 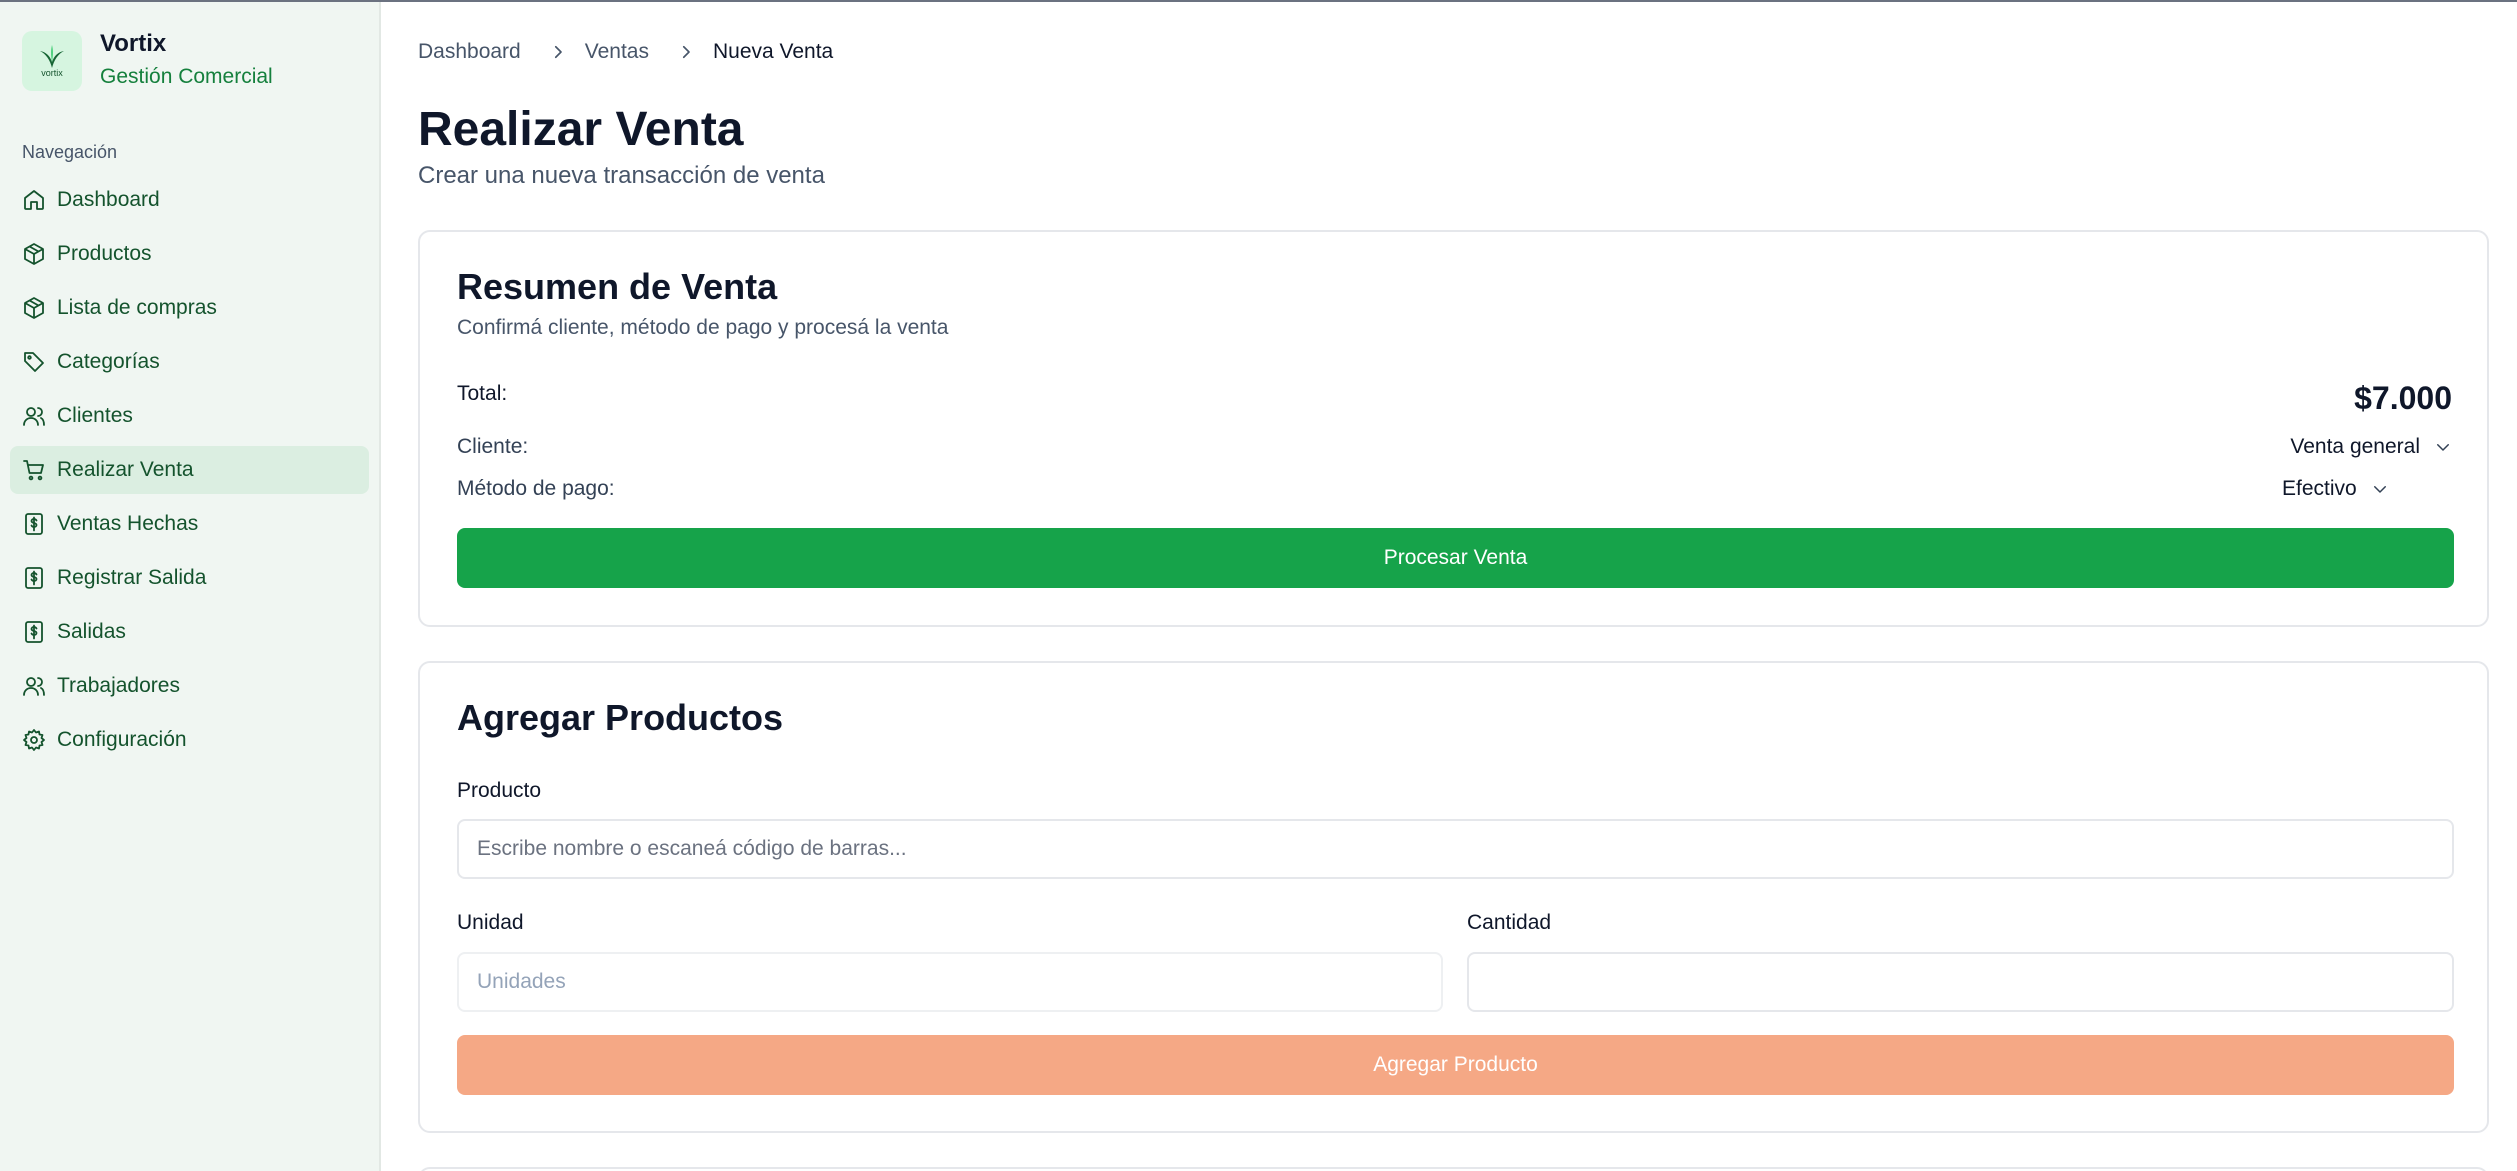 What do you see at coordinates (1509, 922) in the screenshot?
I see `quantity-label: Cantidad` at bounding box center [1509, 922].